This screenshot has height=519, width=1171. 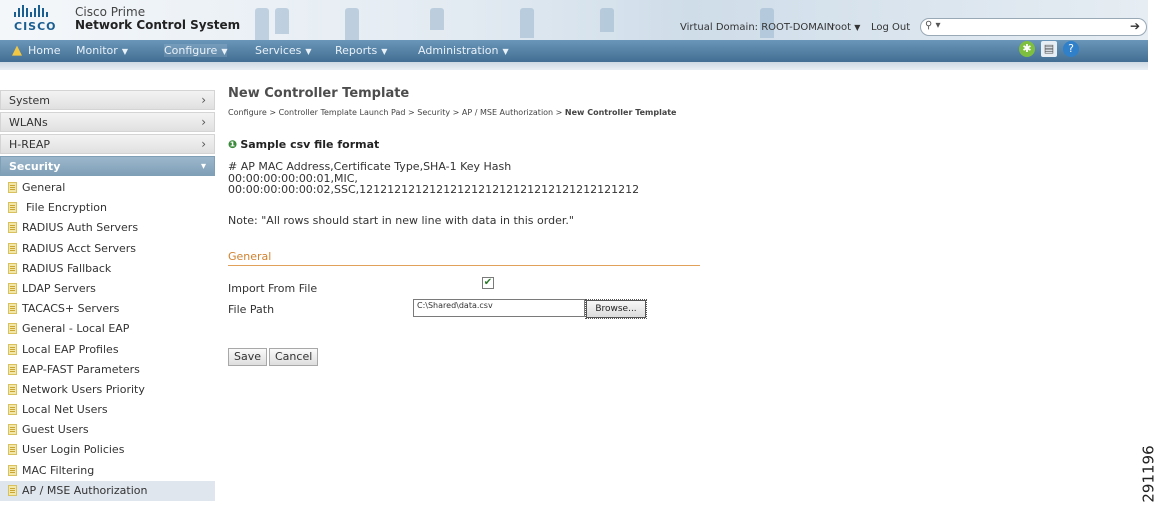 I want to click on sidebar-item-radius-auth-servers: RADIUS Auth Servers, so click(x=107, y=228).